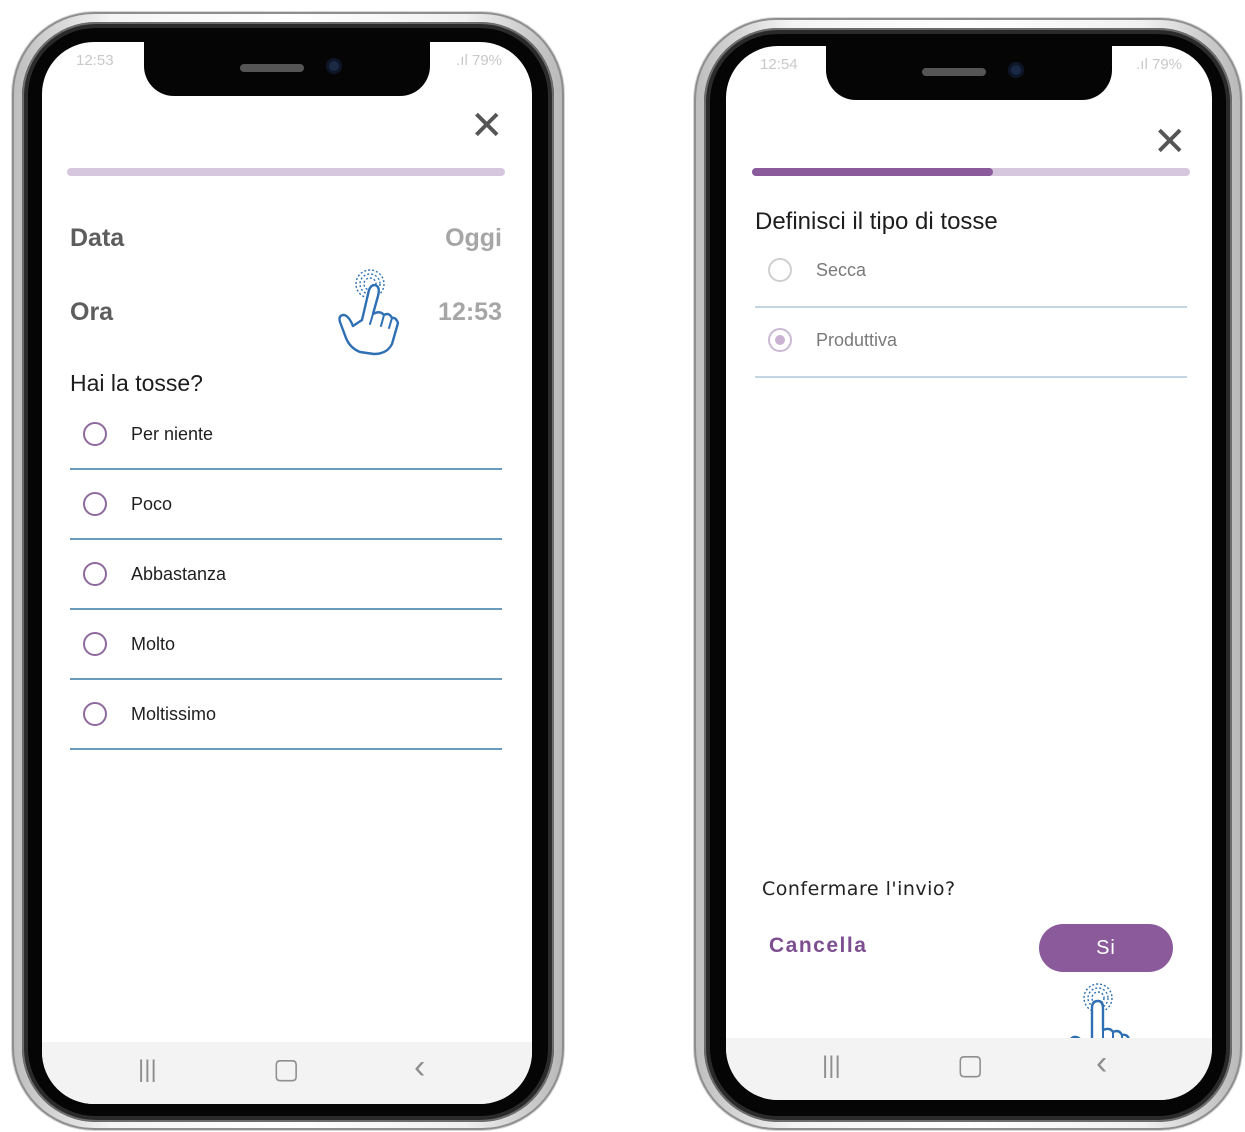 The width and height of the screenshot is (1245, 1132). Describe the element at coordinates (473, 238) in the screenshot. I see `date-value: Oggi` at that location.